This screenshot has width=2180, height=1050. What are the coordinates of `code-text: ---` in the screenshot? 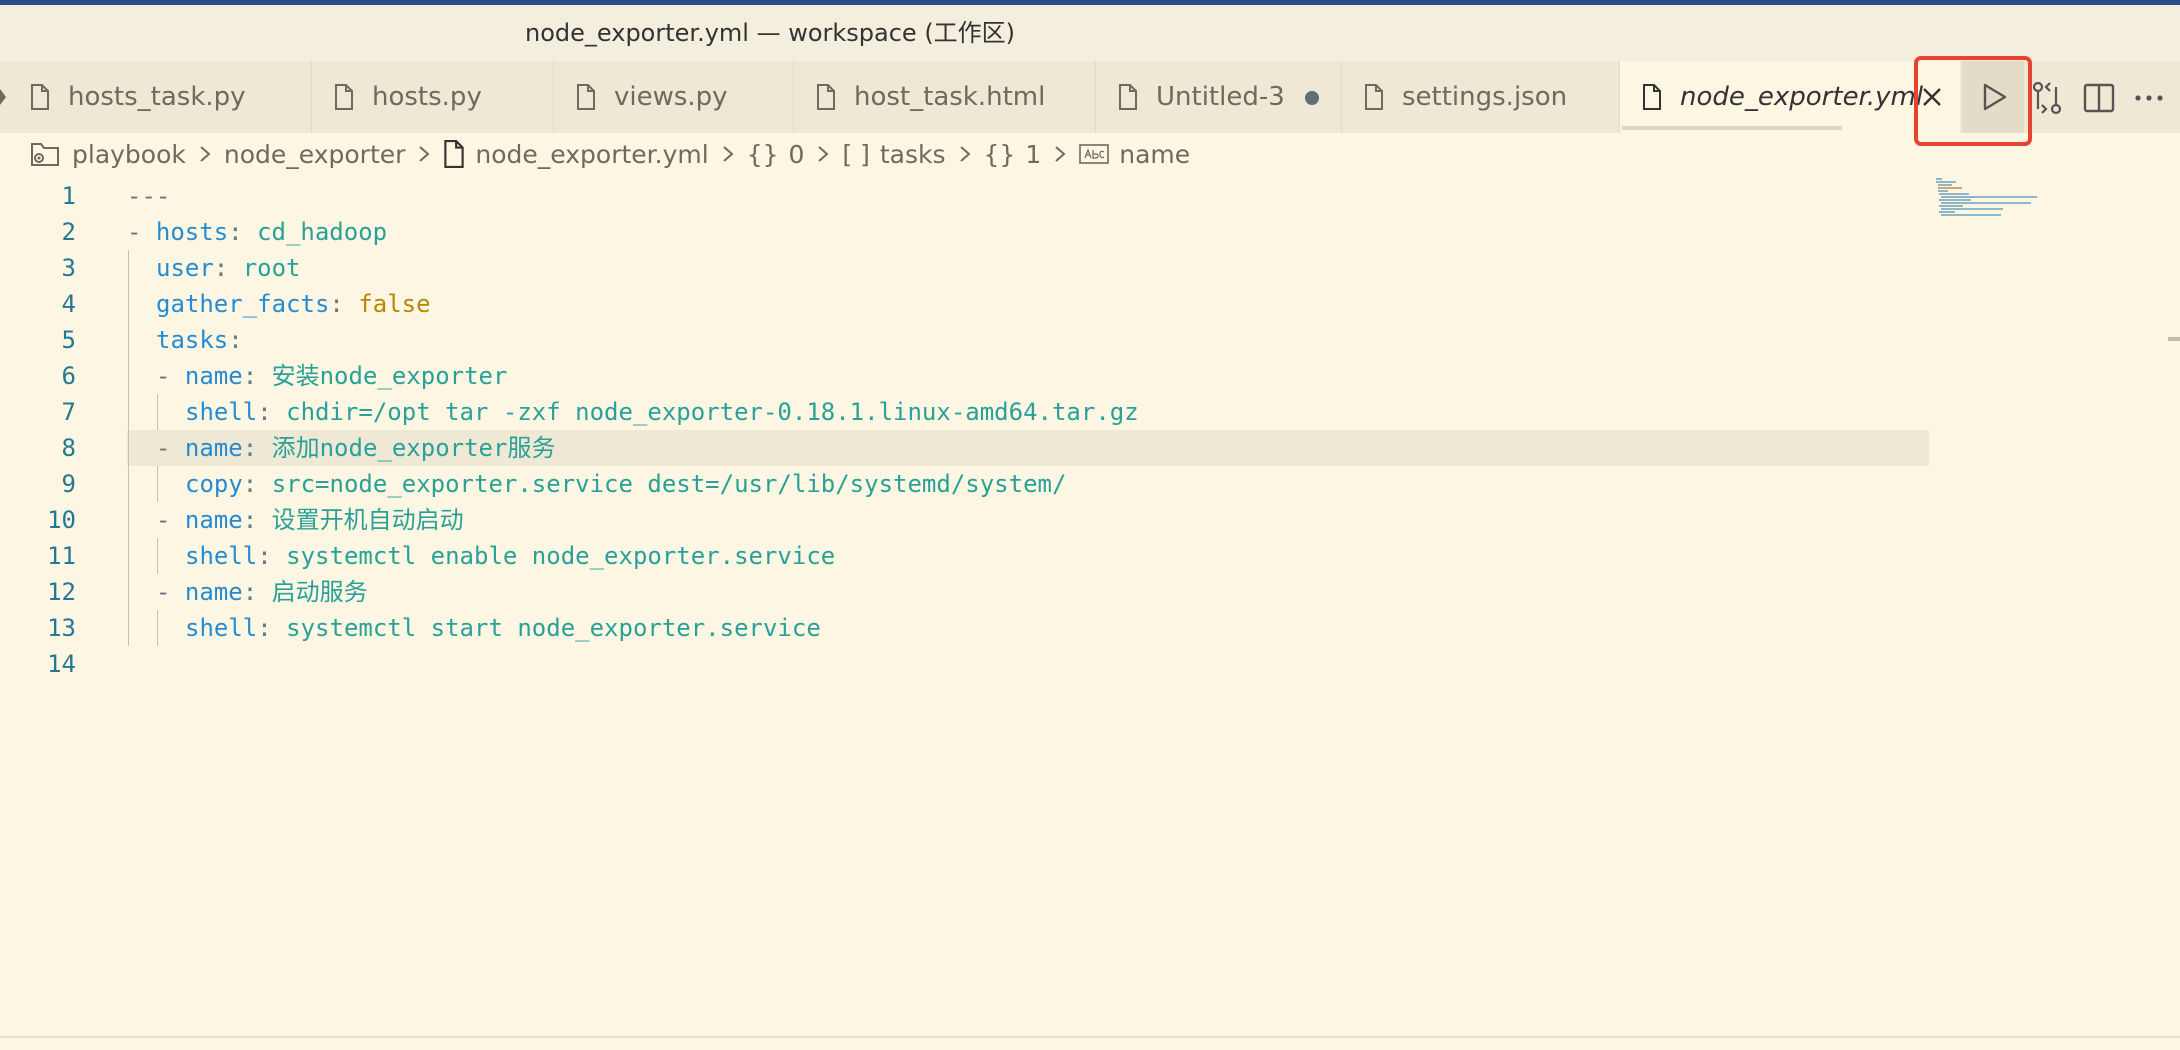 It's located at (149, 196).